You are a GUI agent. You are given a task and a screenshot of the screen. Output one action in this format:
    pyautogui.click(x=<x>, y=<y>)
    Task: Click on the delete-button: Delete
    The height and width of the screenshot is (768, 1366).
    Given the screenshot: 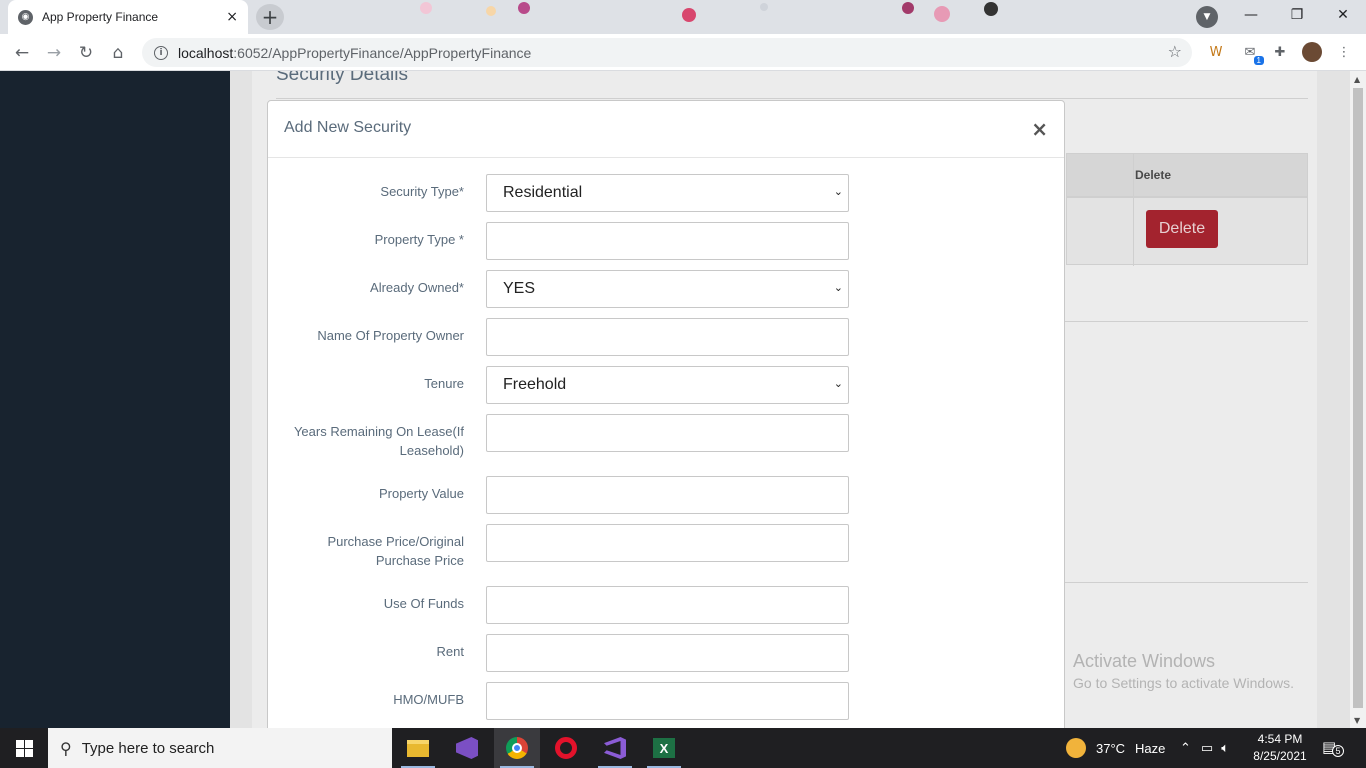 What is the action you would take?
    pyautogui.click(x=1182, y=229)
    